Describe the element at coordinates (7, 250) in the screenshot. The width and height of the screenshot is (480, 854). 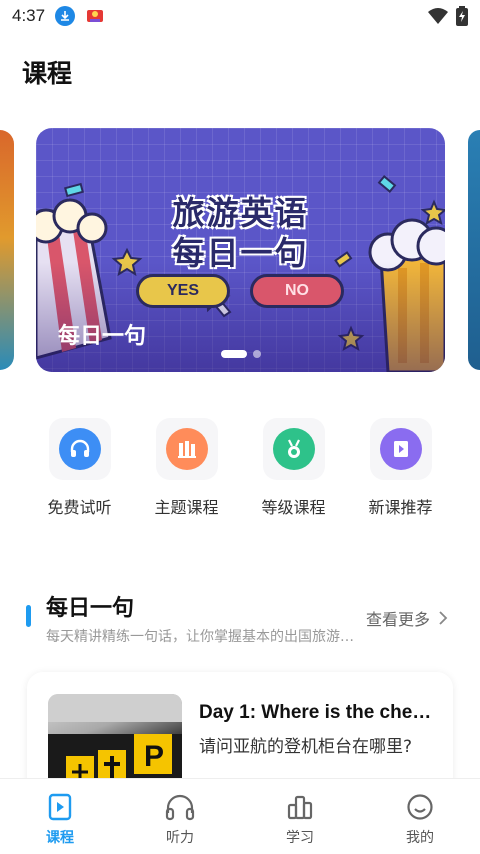
I see `prev-banner-peek` at that location.